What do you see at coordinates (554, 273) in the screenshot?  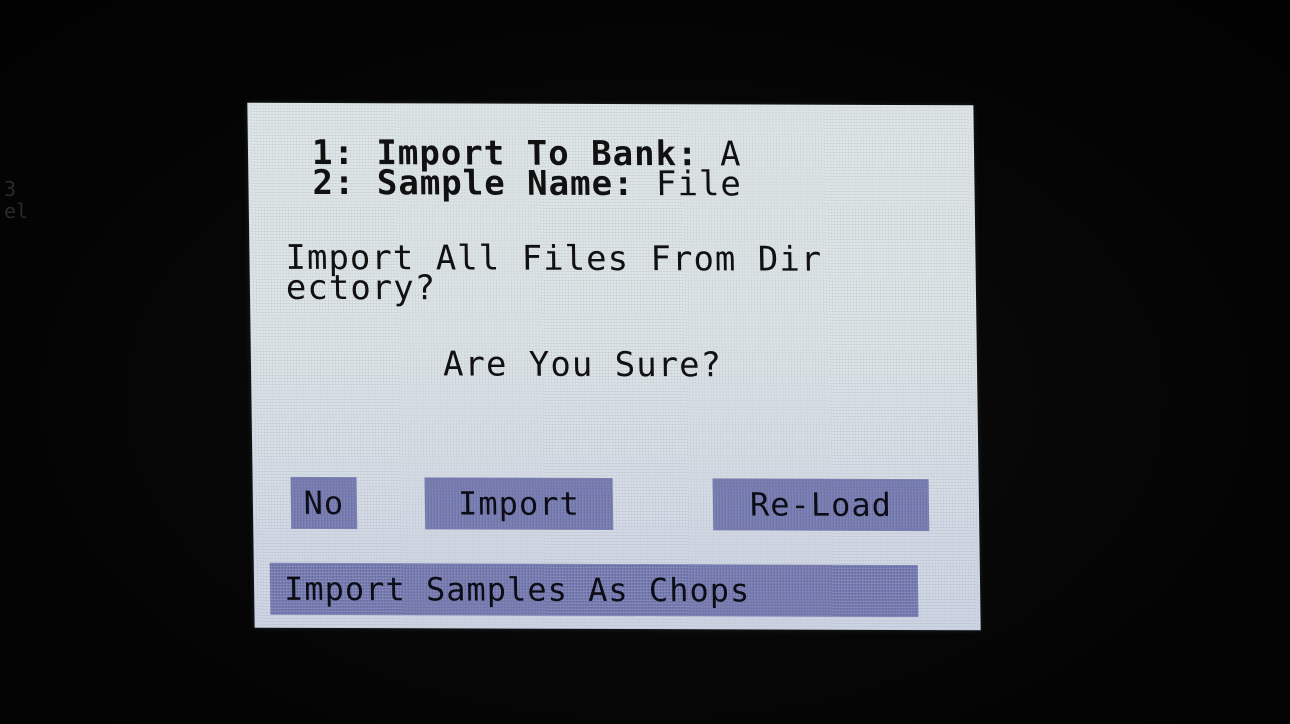 I see `dialog-message: Import All Files From Dir ectory?` at bounding box center [554, 273].